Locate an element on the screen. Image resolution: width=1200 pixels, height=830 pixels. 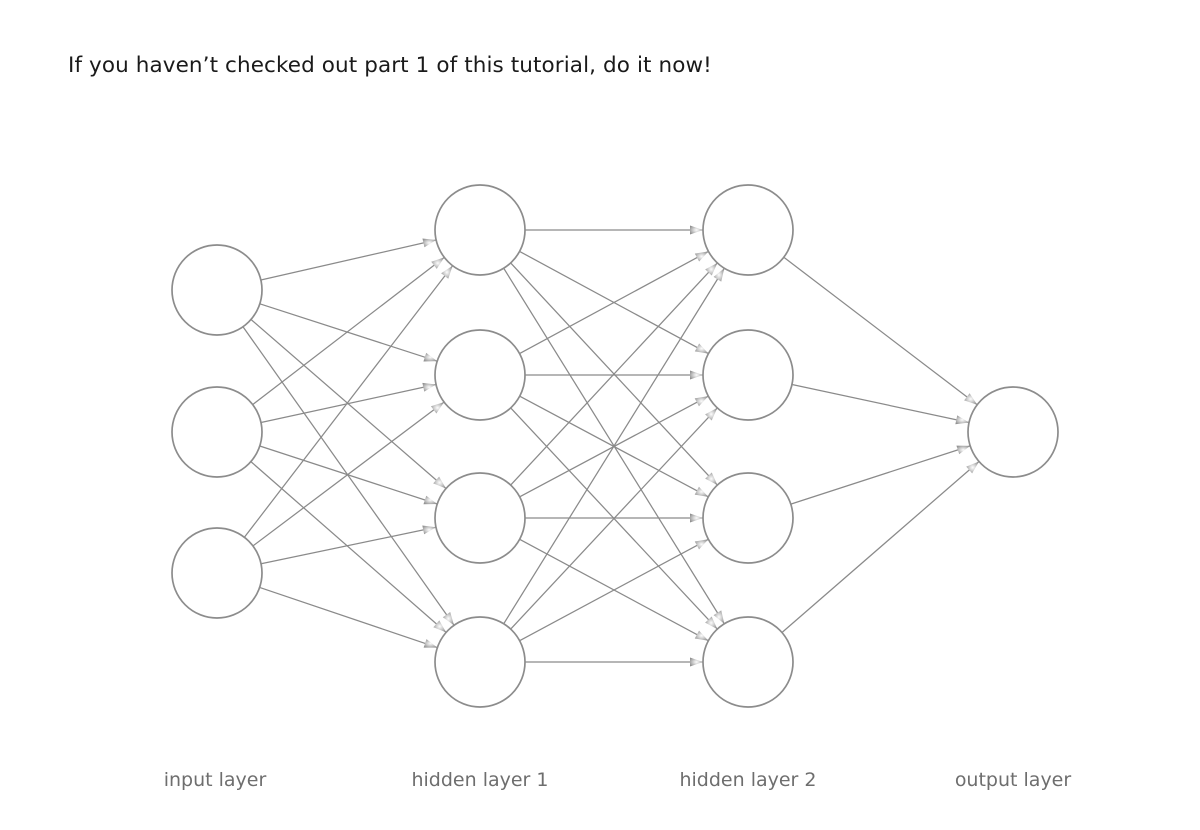
layer-label-hidden2: hidden layer 2 is located at coordinates (747, 780).